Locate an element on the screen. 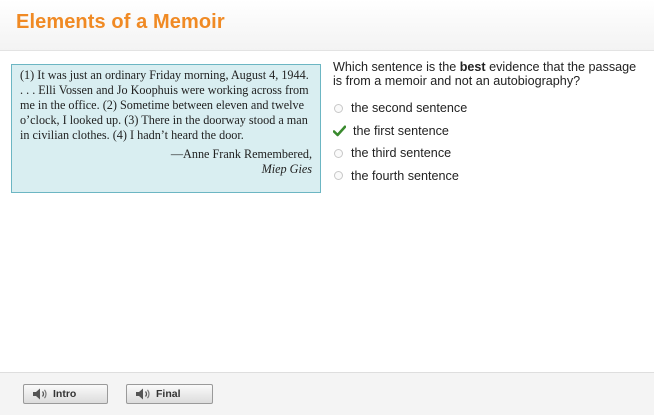 This screenshot has width=654, height=415. question-emphasis: best is located at coordinates (472, 67).